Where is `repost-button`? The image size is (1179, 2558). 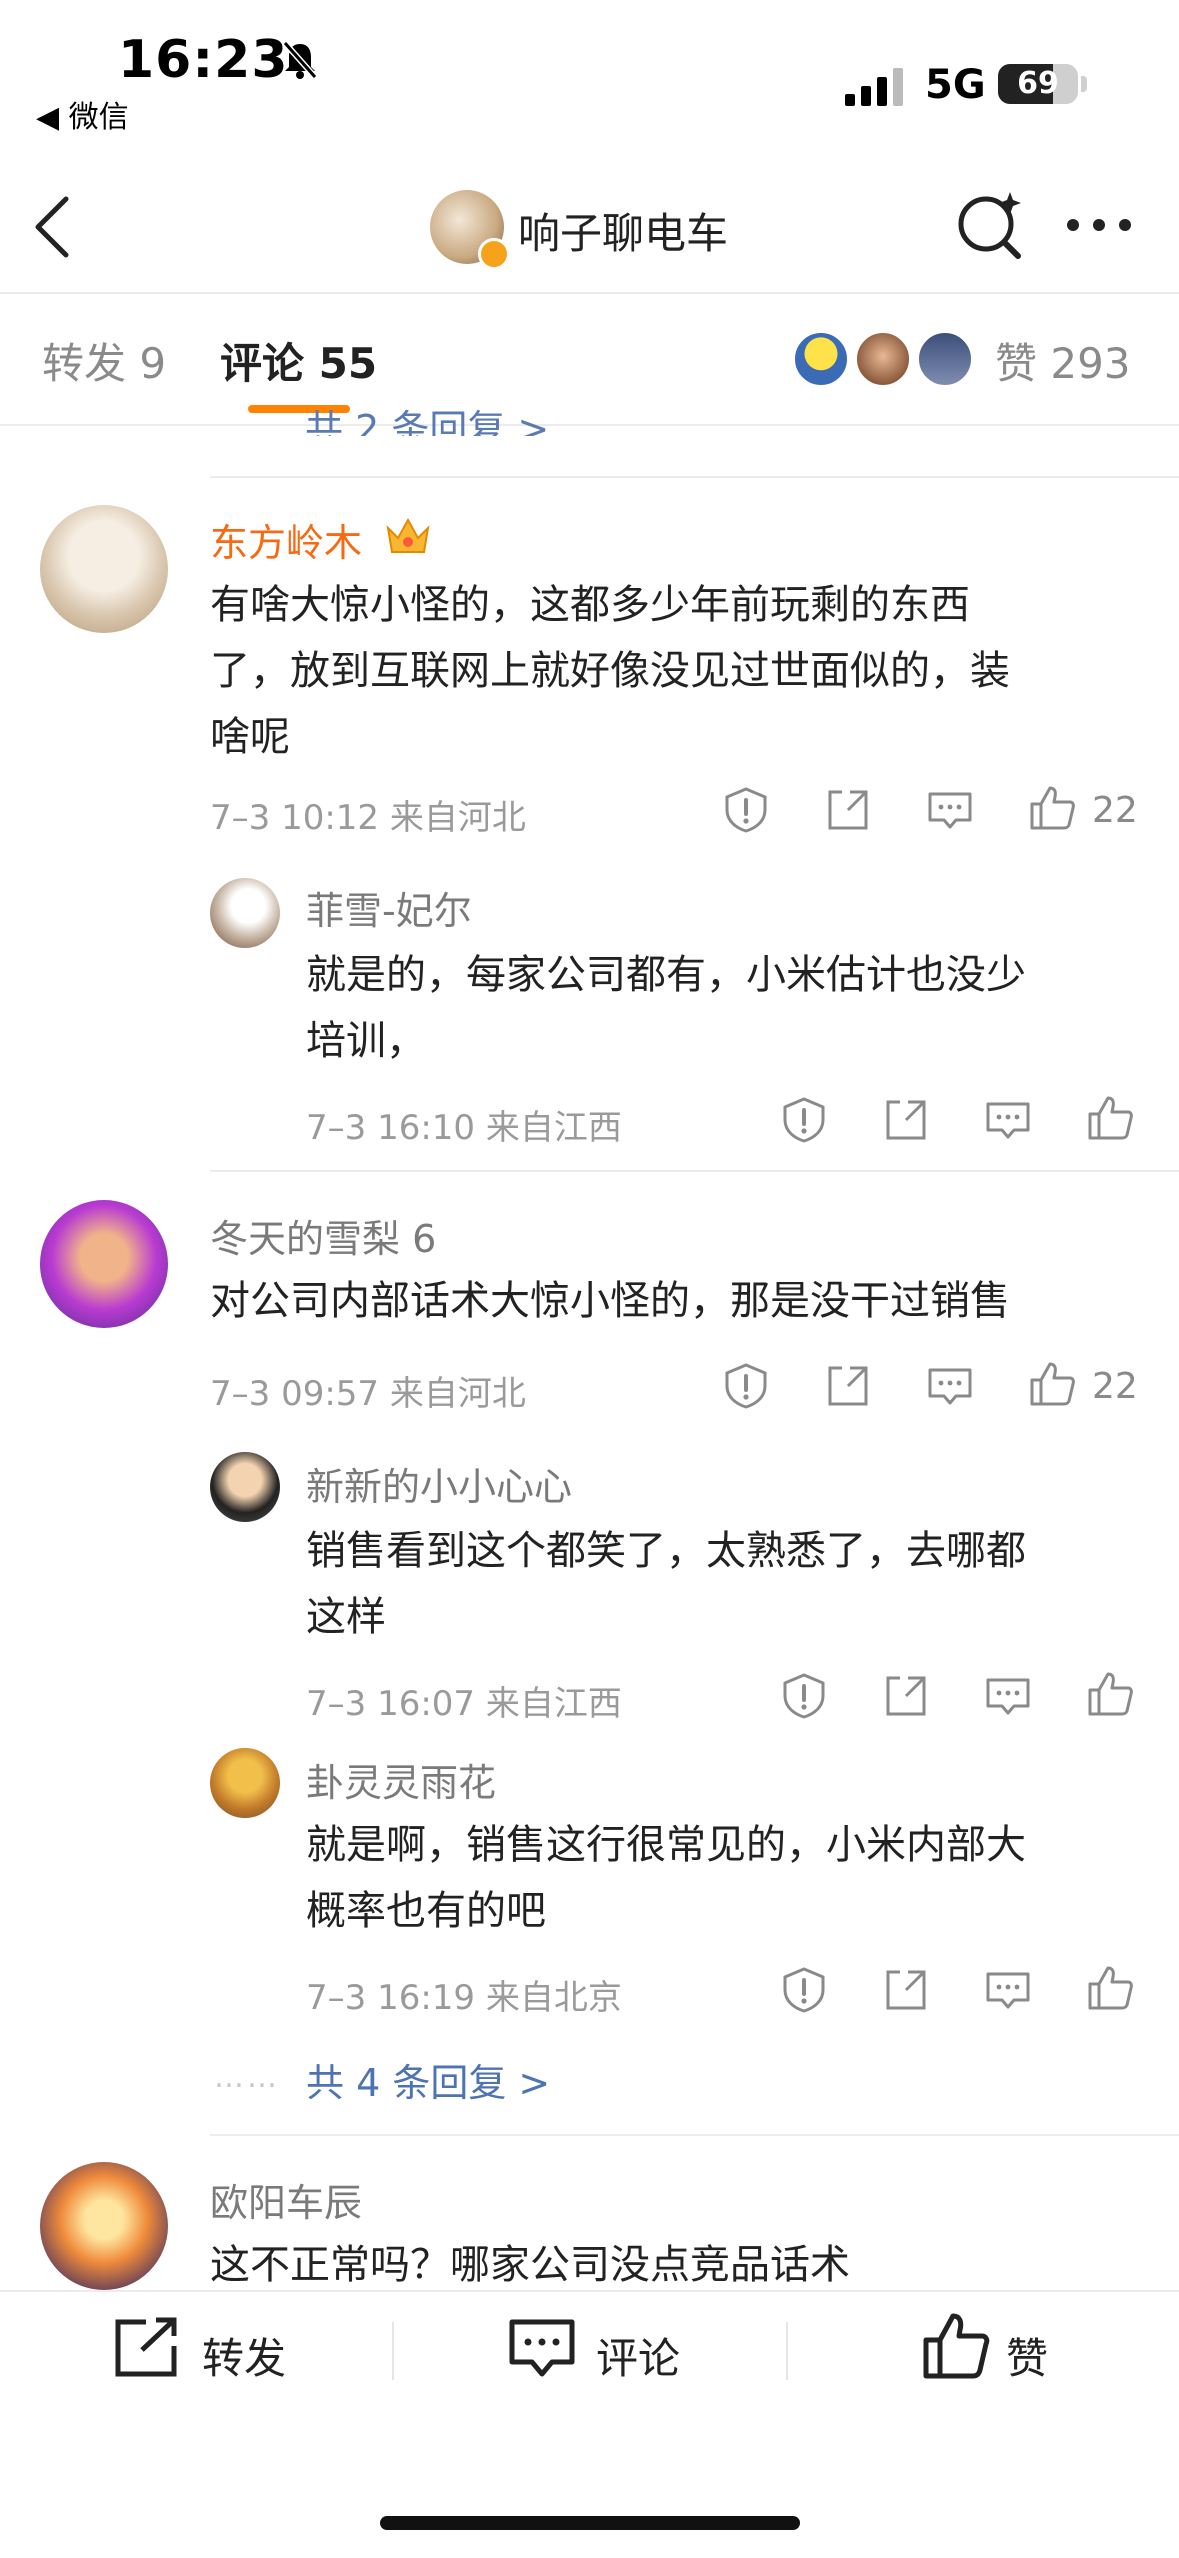
repost-button is located at coordinates (147, 2350).